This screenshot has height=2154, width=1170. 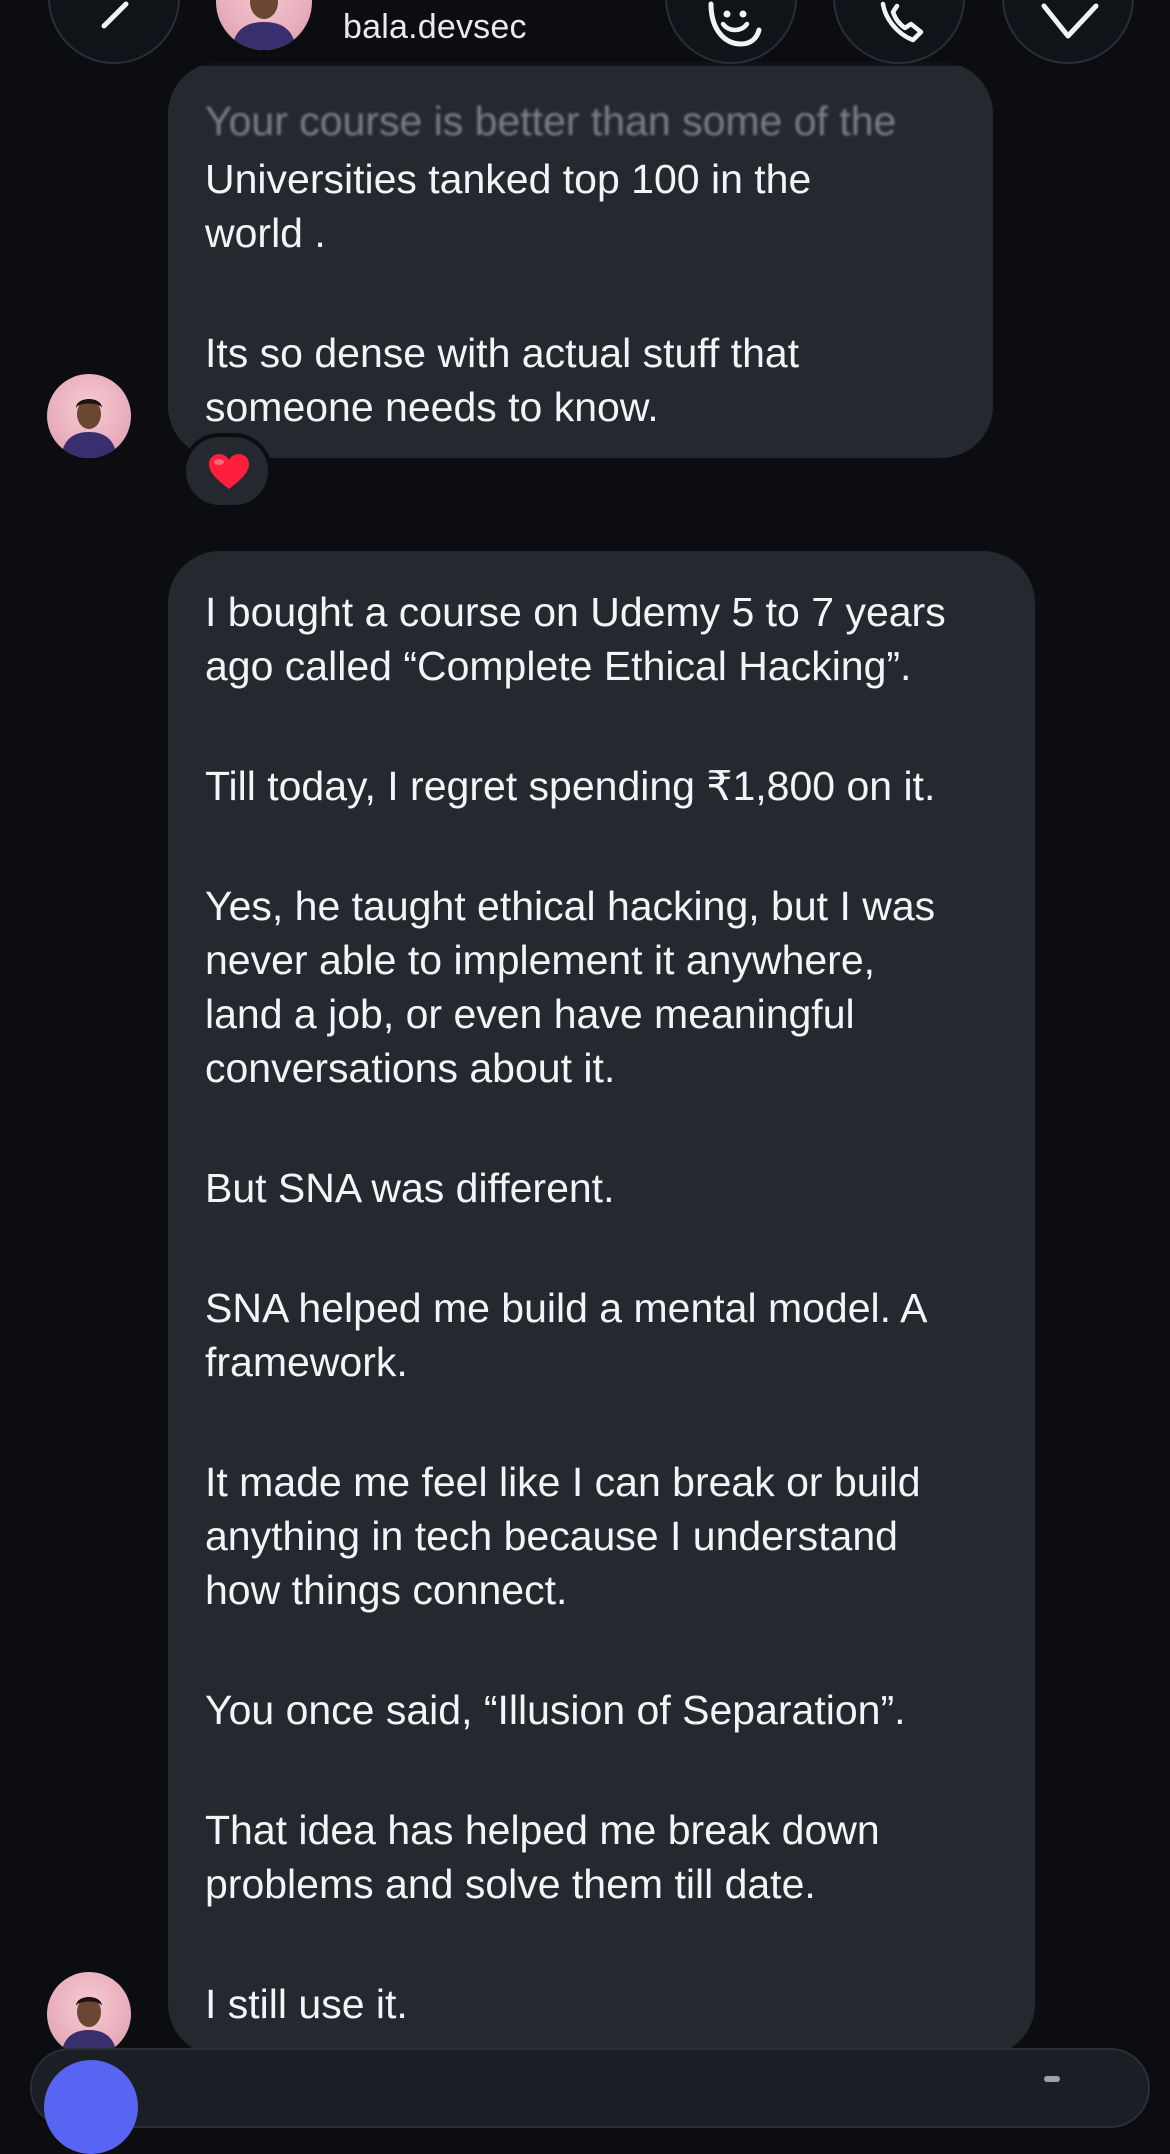 I want to click on message-paragraph: You once said, “Illusion of Separation”., so click(x=555, y=1710).